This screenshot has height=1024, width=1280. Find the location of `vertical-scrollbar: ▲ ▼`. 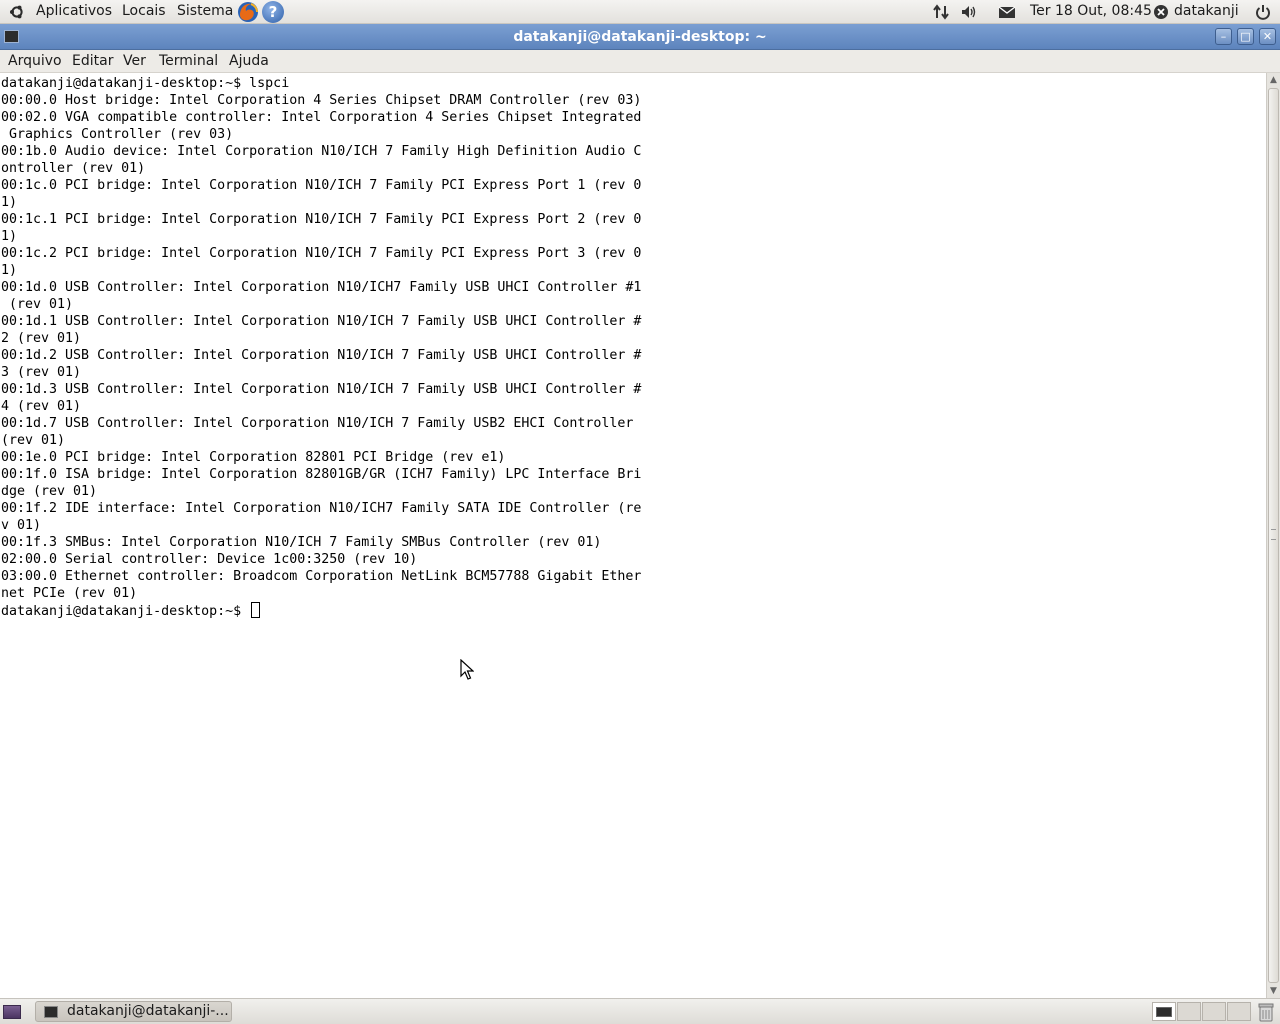

vertical-scrollbar: ▲ ▼ is located at coordinates (1273, 535).